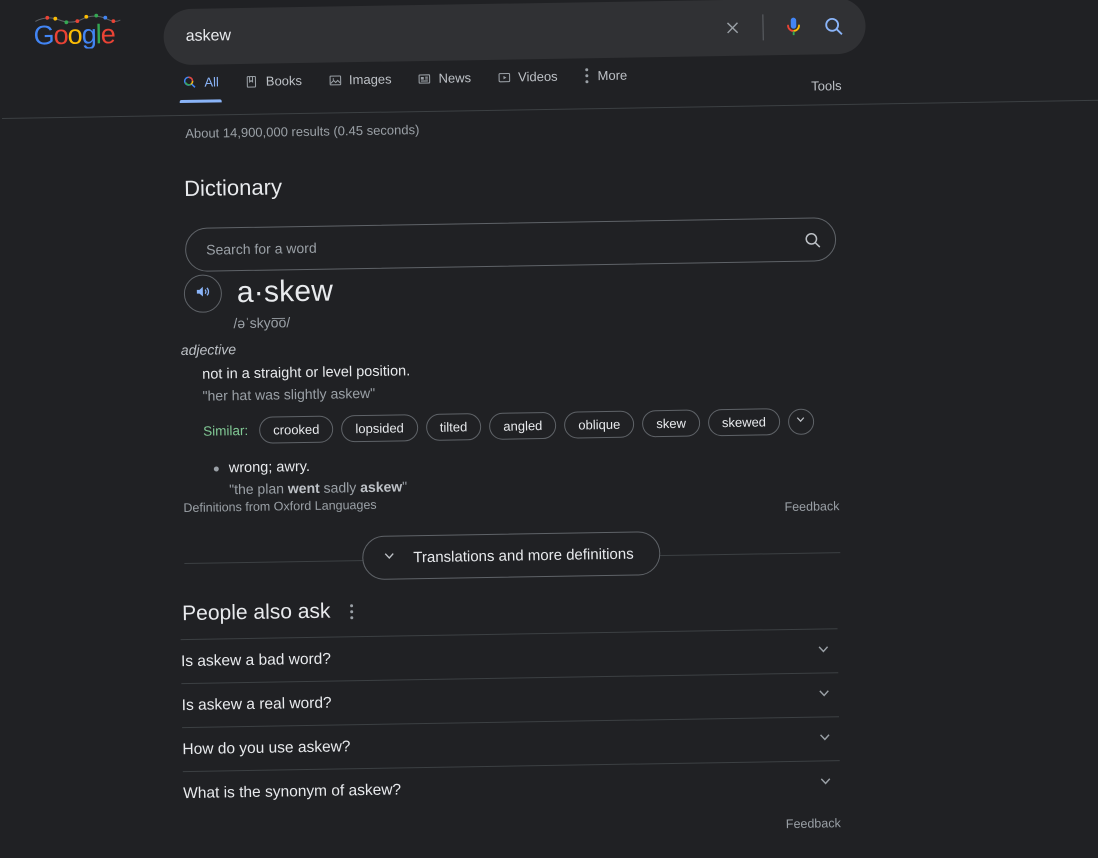 This screenshot has height=858, width=1098. I want to click on synonym-chip: skewed, so click(744, 422).